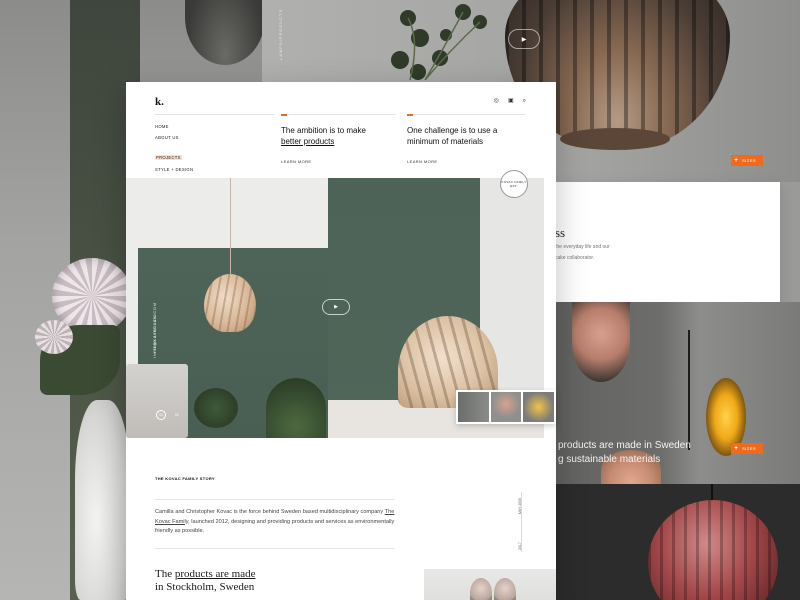 This screenshot has height=600, width=800. Describe the element at coordinates (102, 500) in the screenshot. I see `ceramic-vase` at that location.